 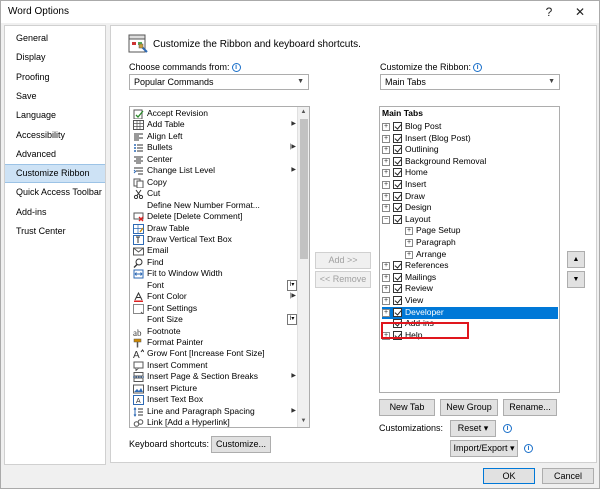 What do you see at coordinates (303, 421) in the screenshot?
I see `scroll-down-icon: ▼` at bounding box center [303, 421].